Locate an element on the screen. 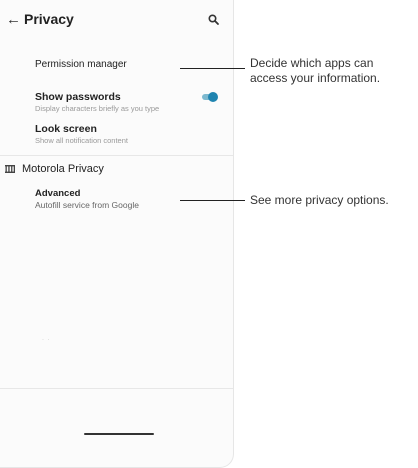 The width and height of the screenshot is (418, 468). advanced-callout: See more privacy options. is located at coordinates (319, 200).